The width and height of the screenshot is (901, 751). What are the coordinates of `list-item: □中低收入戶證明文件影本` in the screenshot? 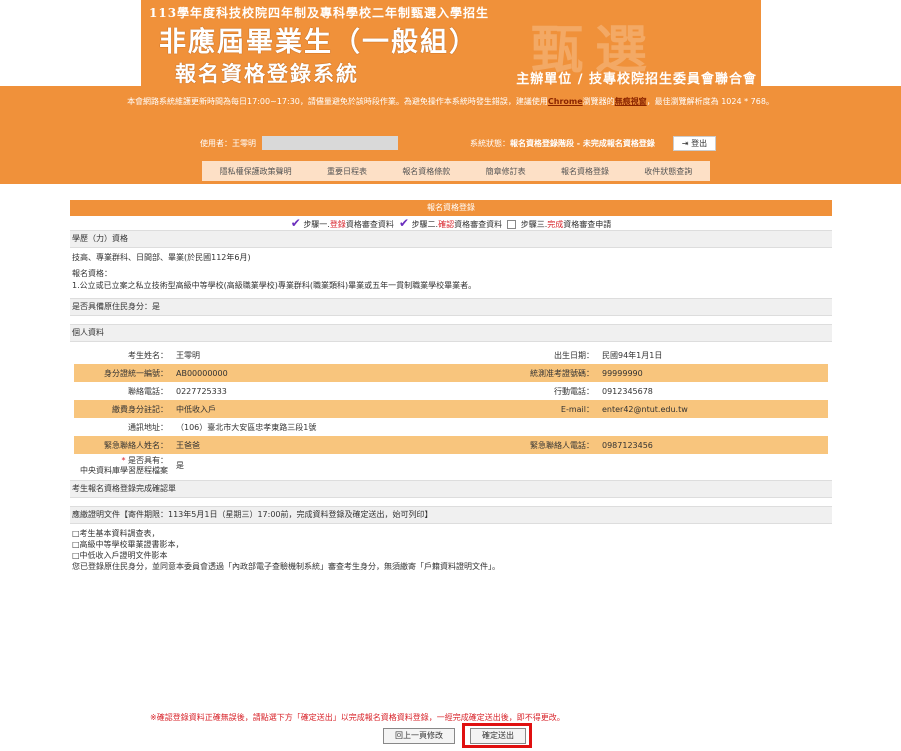 It's located at (120, 555).